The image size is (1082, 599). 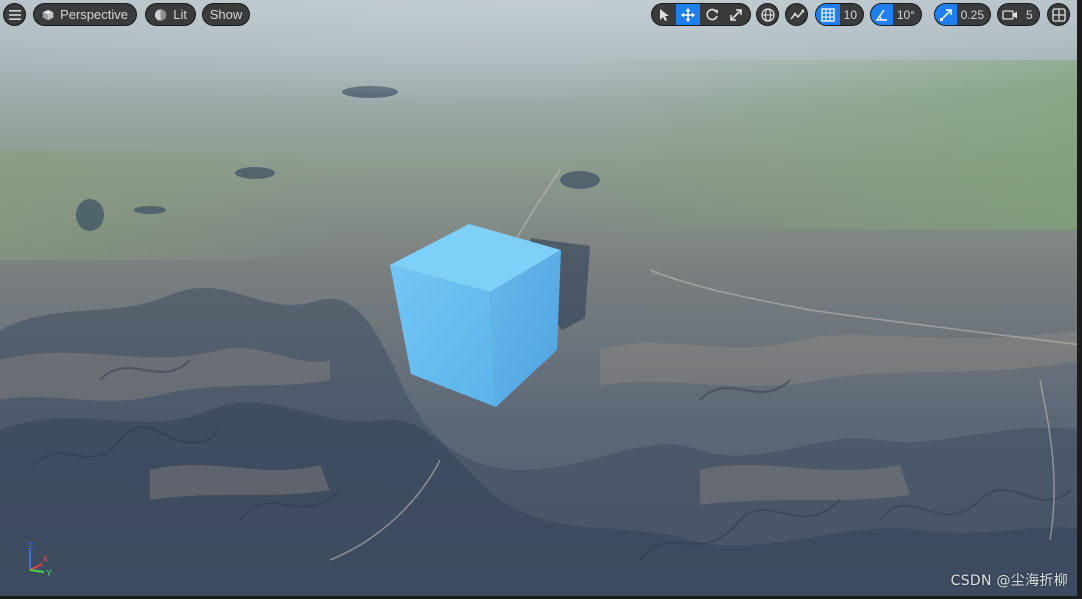 I want to click on x-axis-label: X, so click(x=45, y=559).